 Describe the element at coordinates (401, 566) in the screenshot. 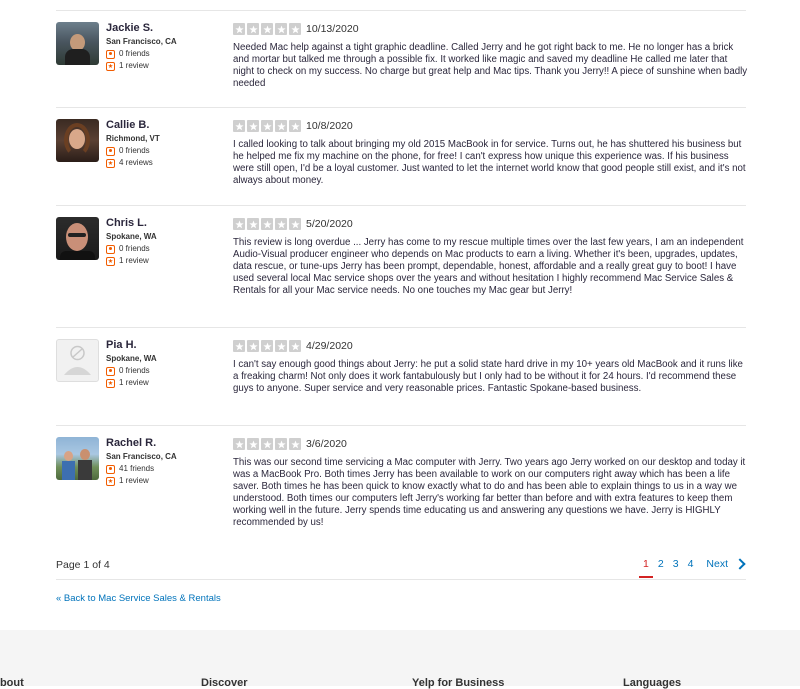

I see `pagination: Page 1 of 4 1 2 3 4 Next` at that location.